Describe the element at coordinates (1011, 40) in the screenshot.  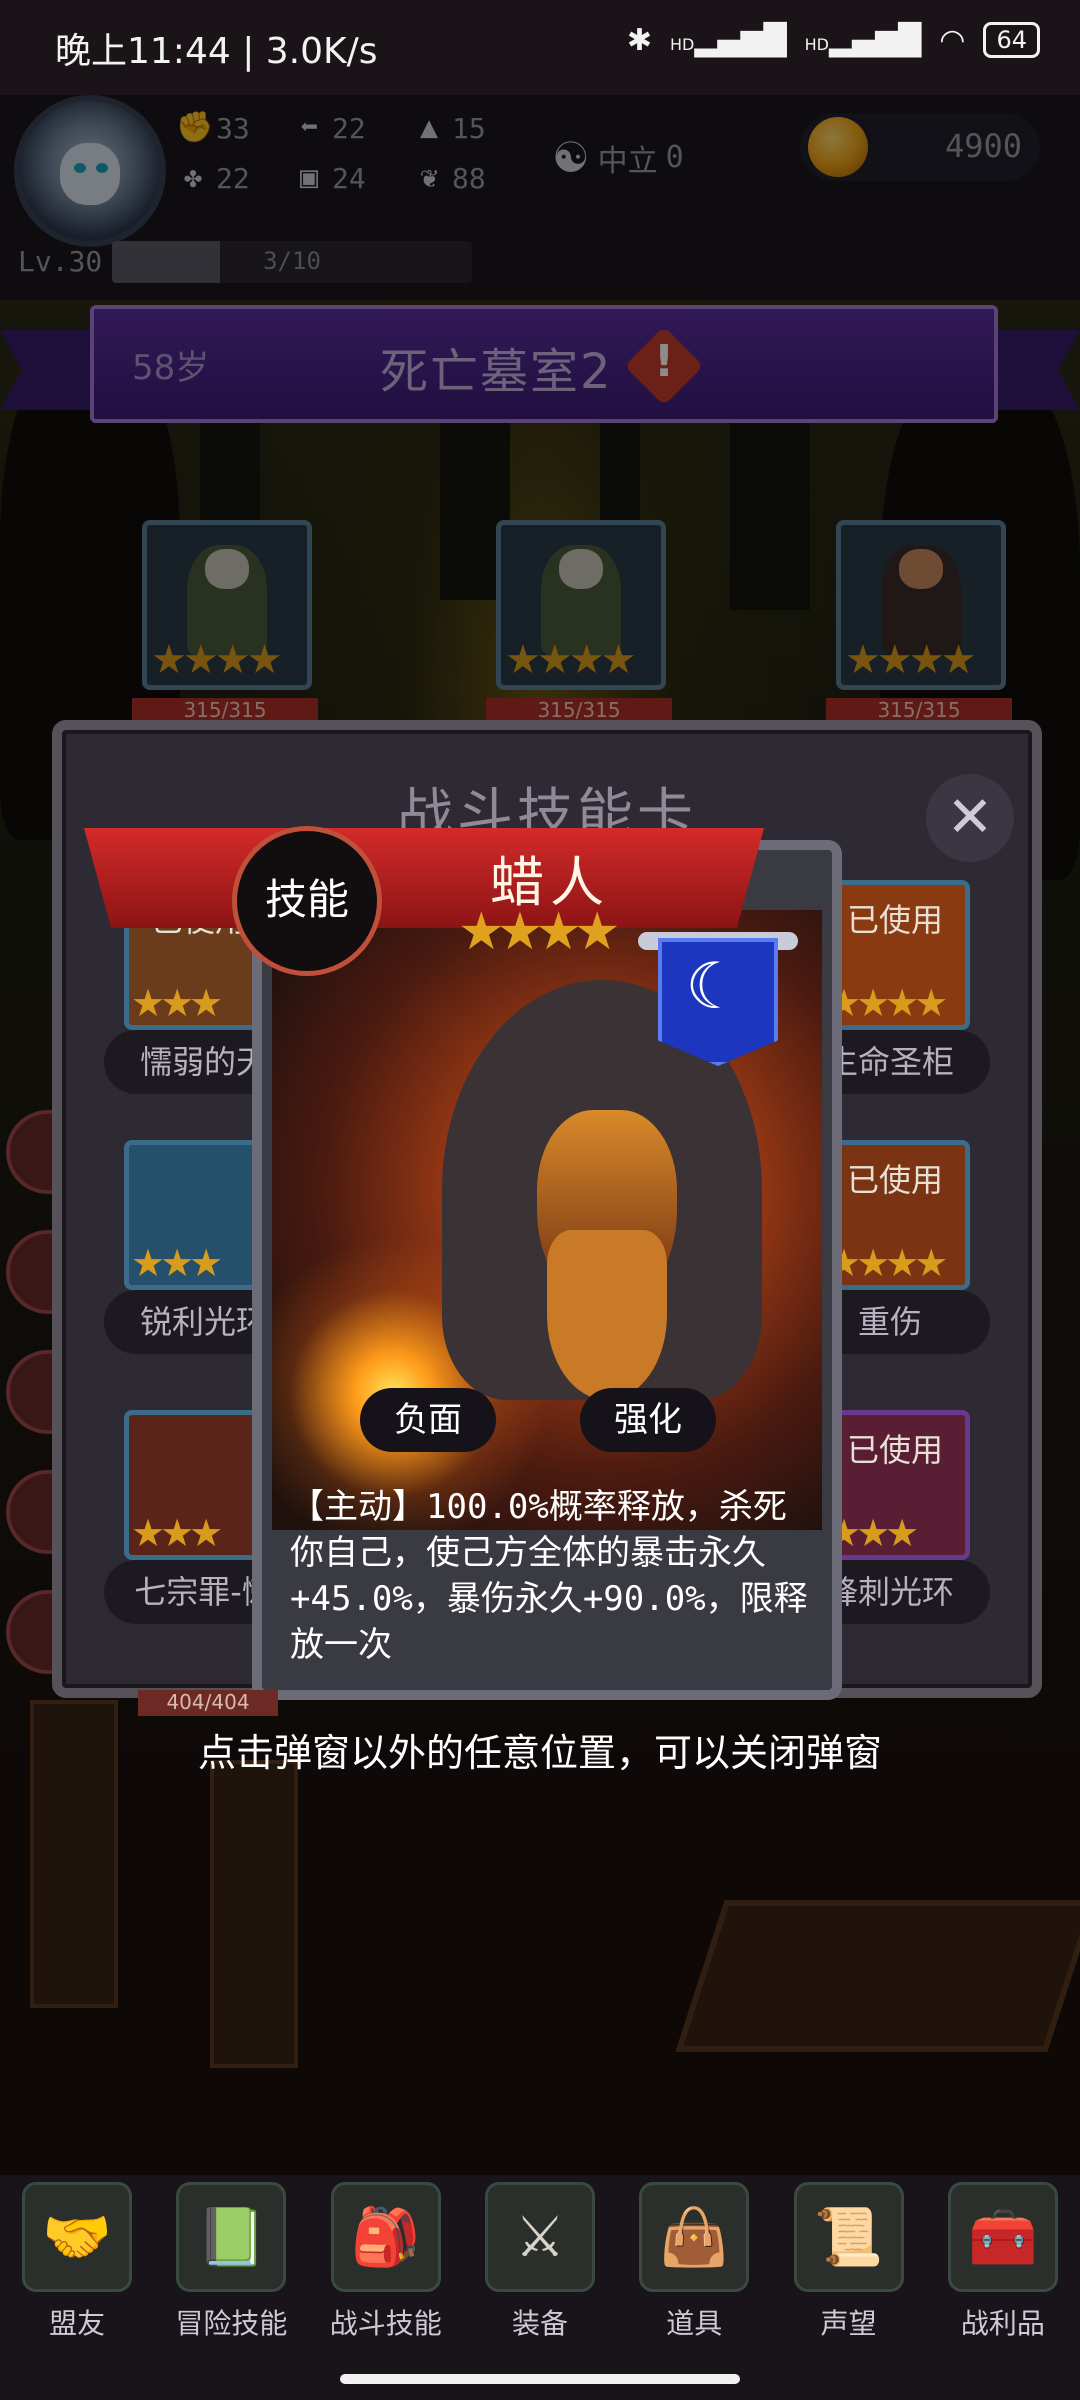
I see `battery-icon: 64` at that location.